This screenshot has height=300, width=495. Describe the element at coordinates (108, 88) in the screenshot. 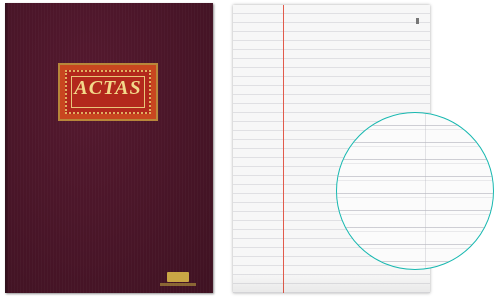

I see `cover-title: ACTAS` at that location.